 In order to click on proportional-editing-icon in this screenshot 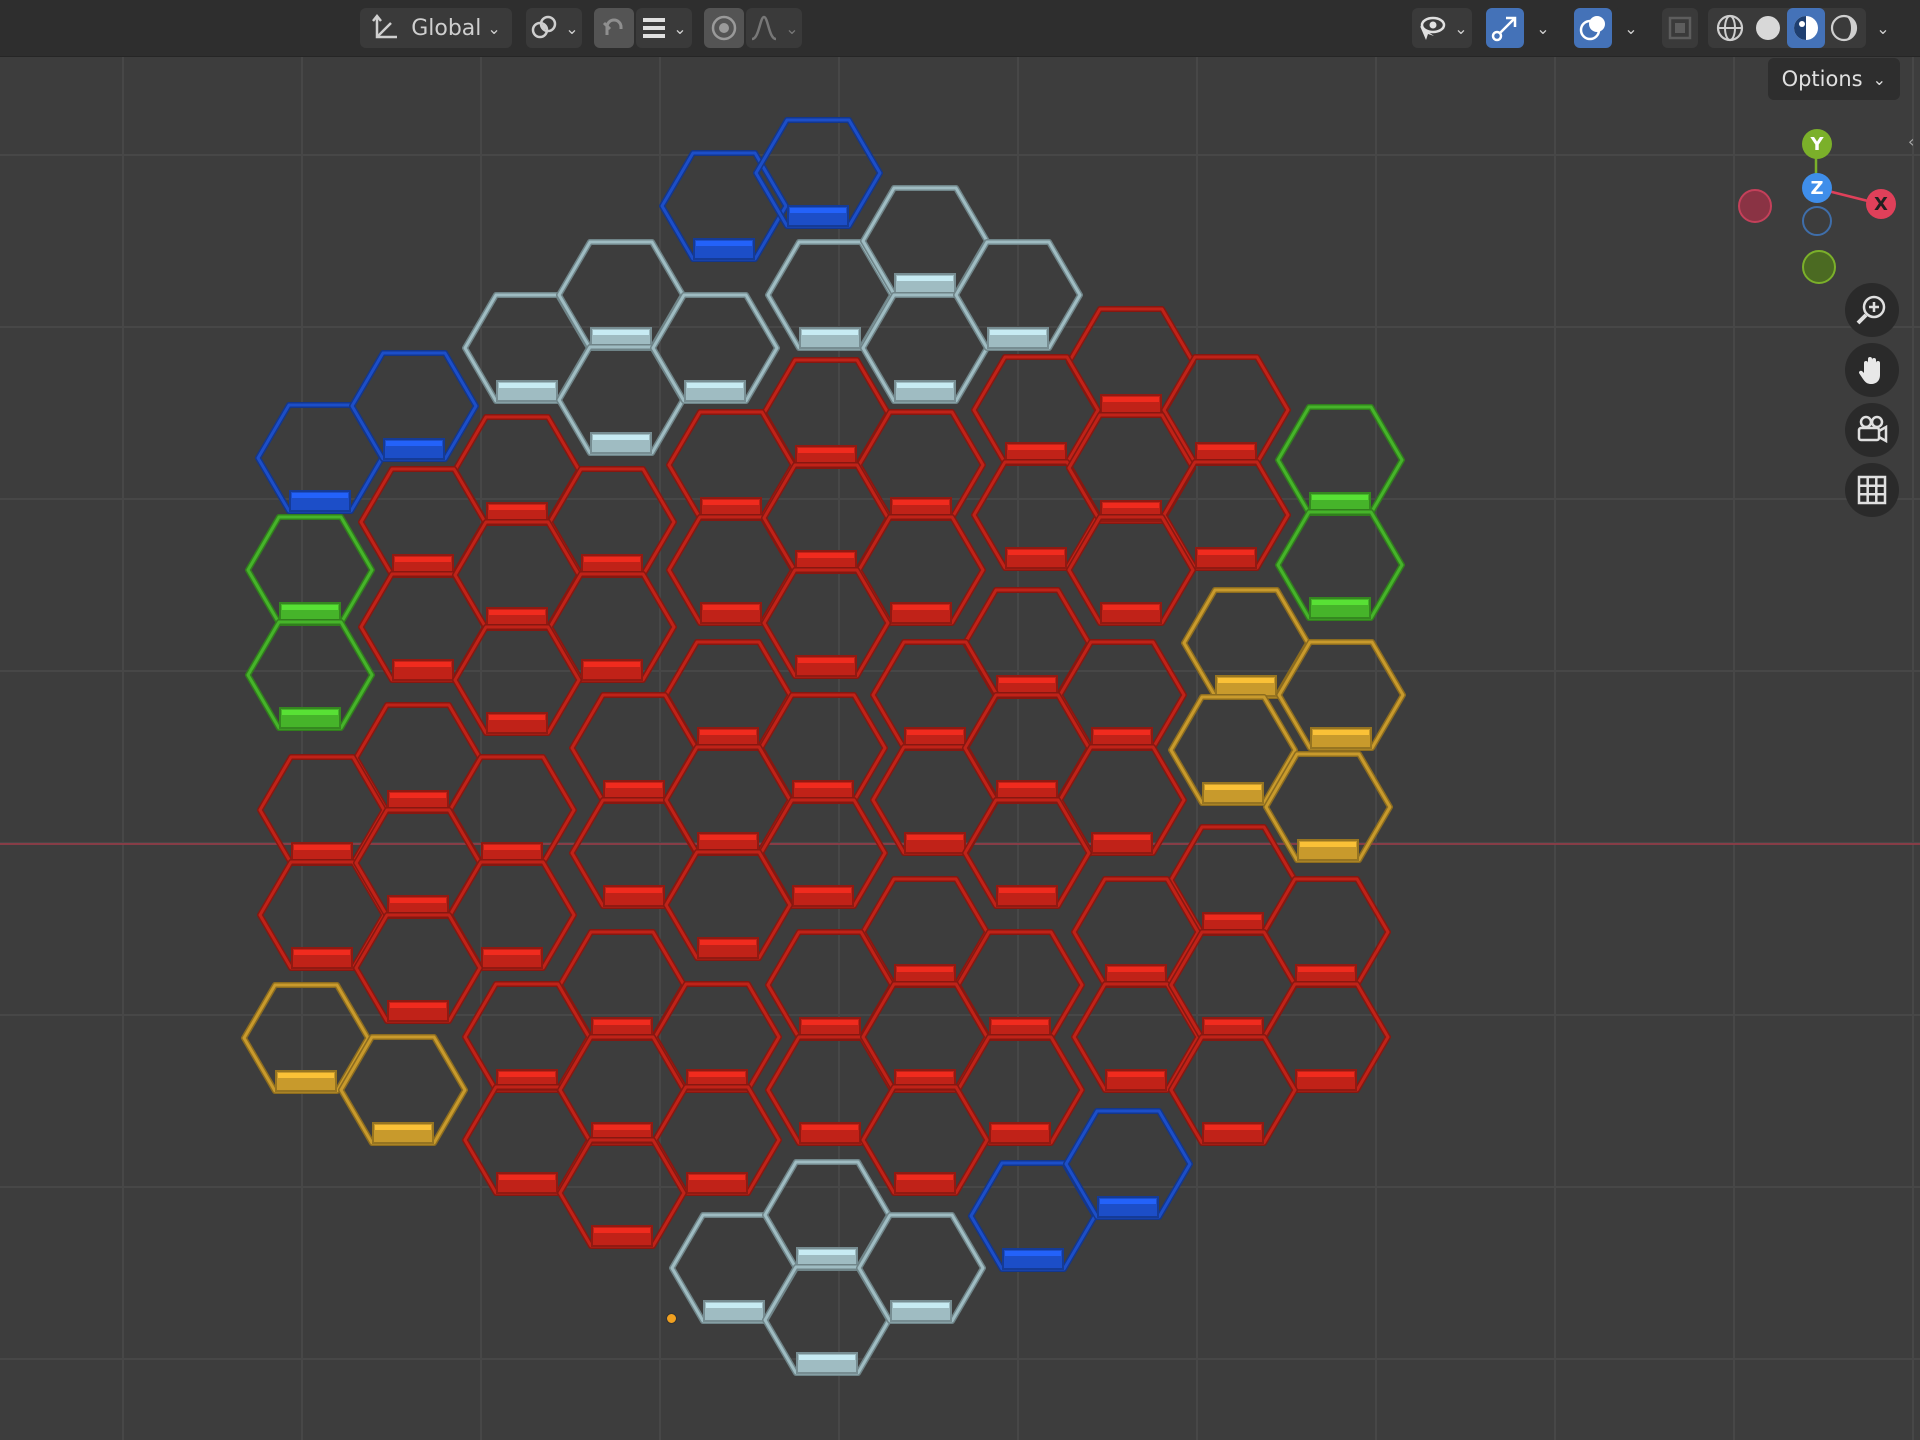, I will do `click(724, 28)`.